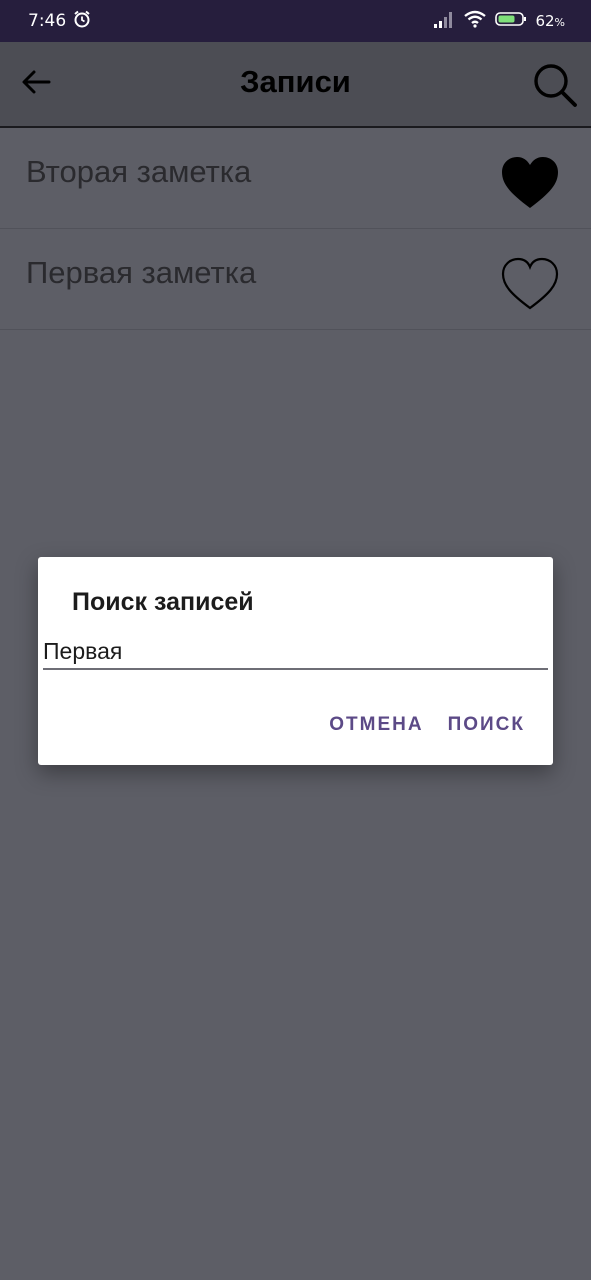 This screenshot has height=1280, width=591. I want to click on heart-outline-icon, so click(530, 286).